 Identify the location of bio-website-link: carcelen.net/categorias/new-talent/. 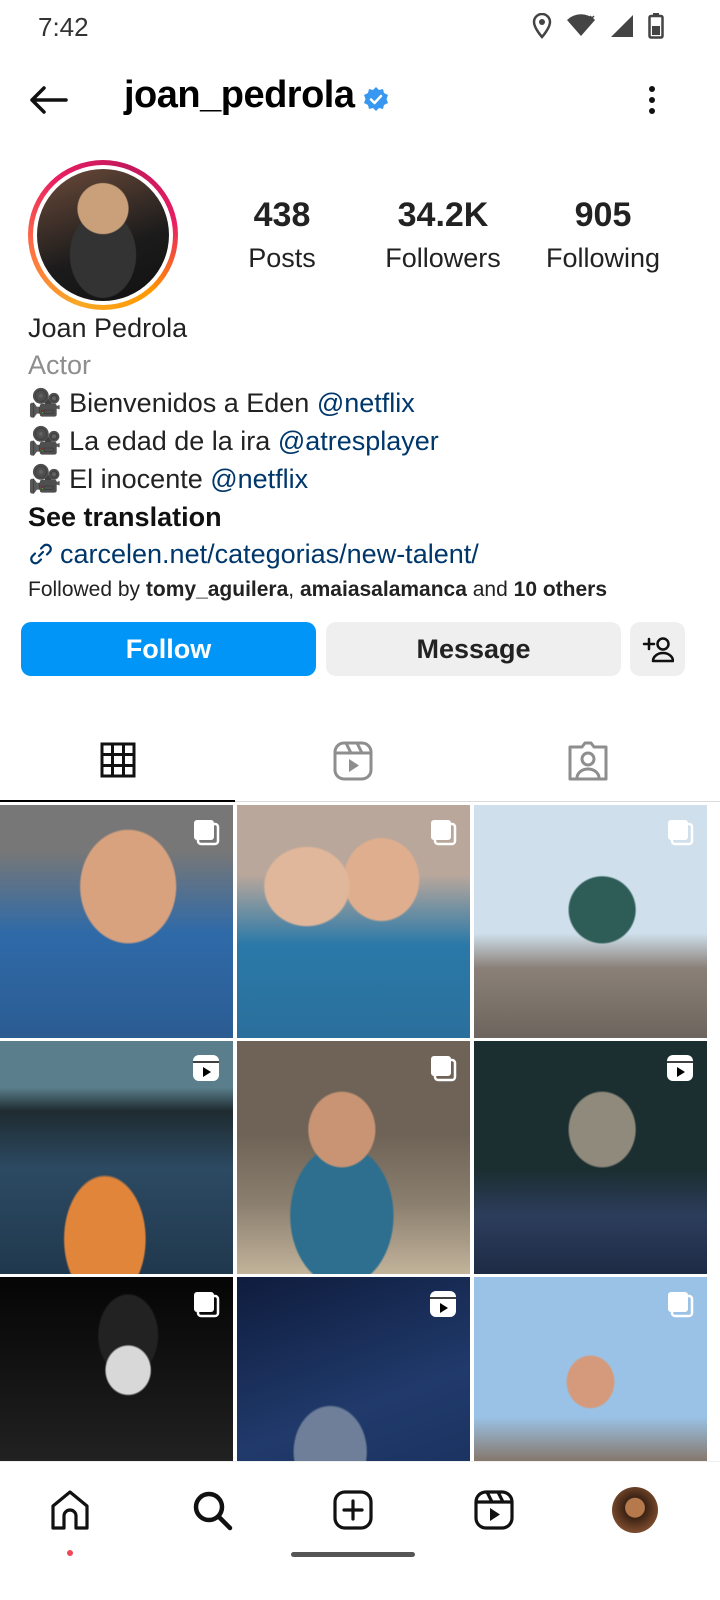
(363, 554).